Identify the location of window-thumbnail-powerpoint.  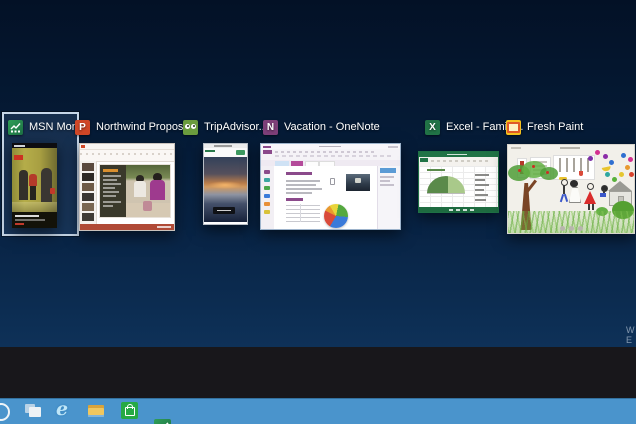
(127, 187).